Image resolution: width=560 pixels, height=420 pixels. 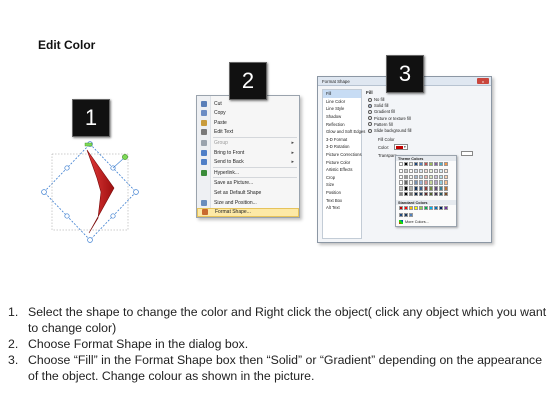 I want to click on menu-item-edit-text: Edit Text, so click(x=248, y=132).